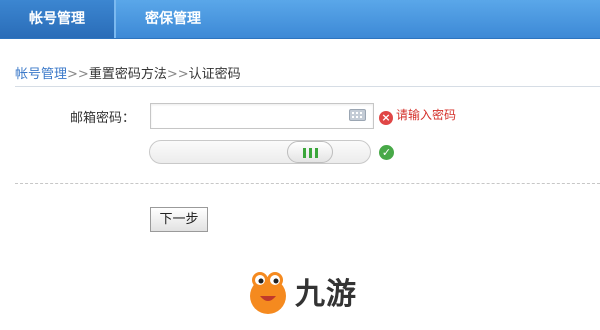 The image size is (600, 330). What do you see at coordinates (41, 74) in the screenshot?
I see `breadcrumb-account-link: 帐号管理` at bounding box center [41, 74].